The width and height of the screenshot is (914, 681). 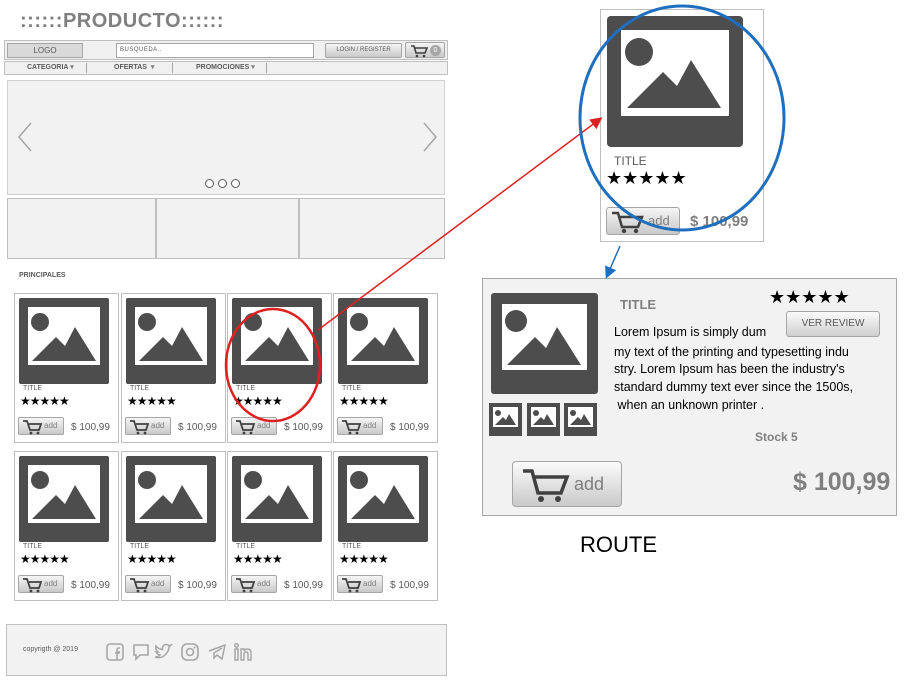 I want to click on highlight-circle, so click(x=273, y=365).